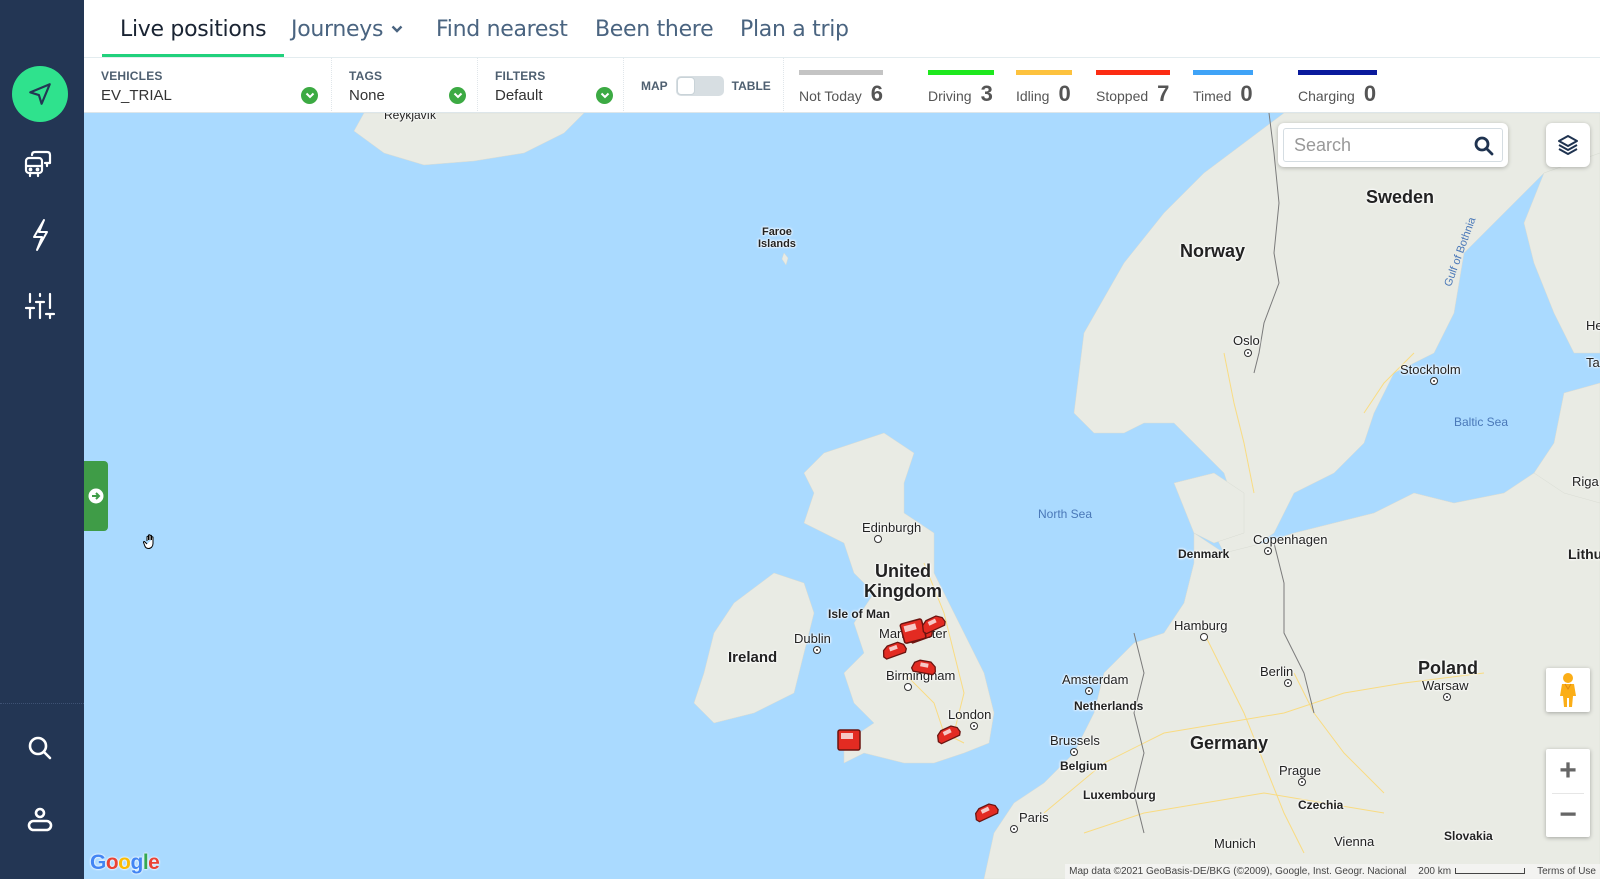 This screenshot has height=879, width=1600. I want to click on lightning-icon, so click(40, 235).